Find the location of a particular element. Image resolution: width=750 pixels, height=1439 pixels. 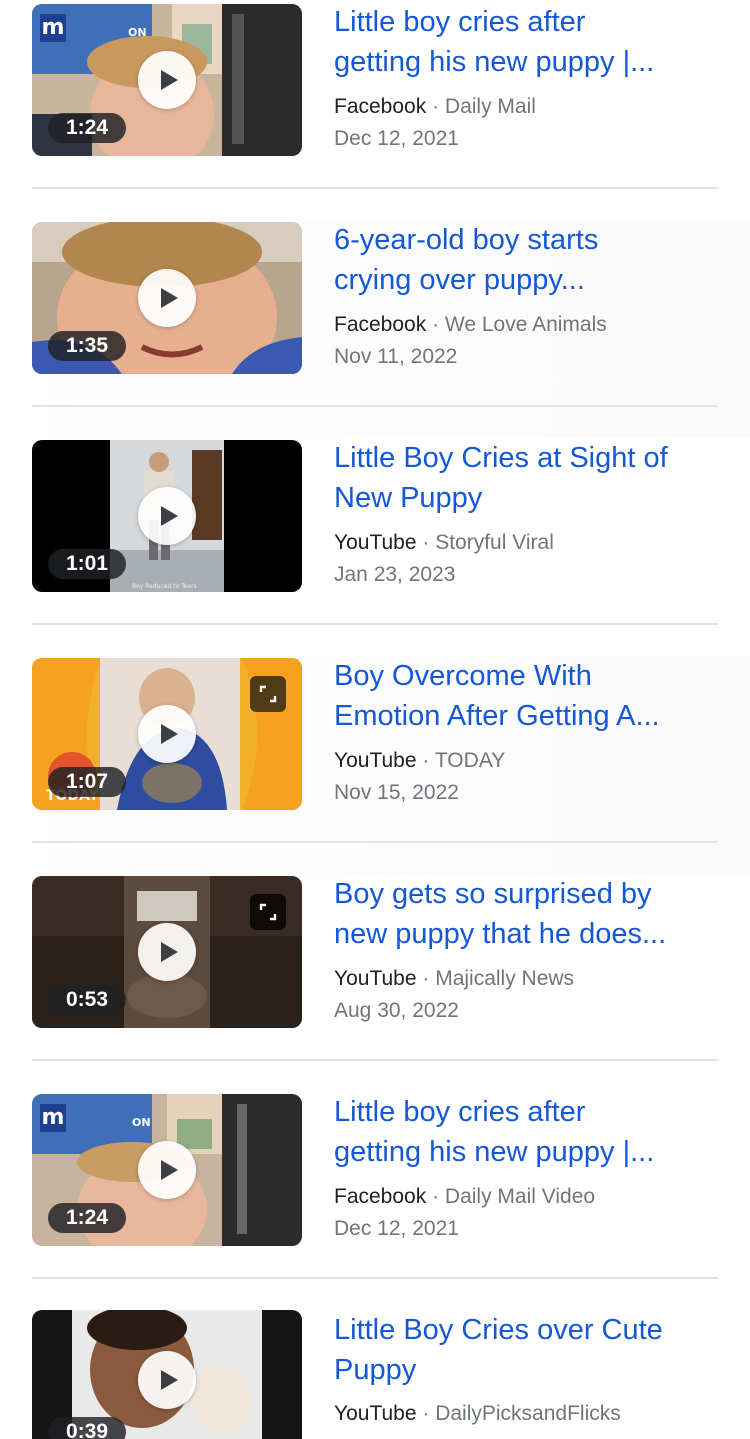

video-thumbnail: Boy Reduced to Tears 1:01 is located at coordinates (167, 516).